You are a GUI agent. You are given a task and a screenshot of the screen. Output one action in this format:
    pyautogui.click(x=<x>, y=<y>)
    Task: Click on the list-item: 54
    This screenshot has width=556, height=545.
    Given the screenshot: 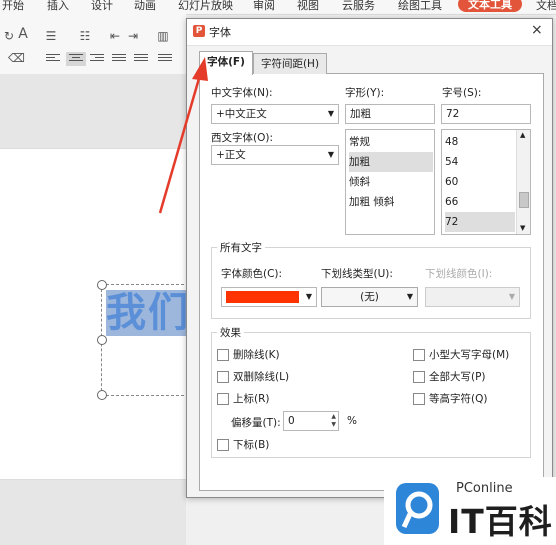 What is the action you would take?
    pyautogui.click(x=480, y=162)
    